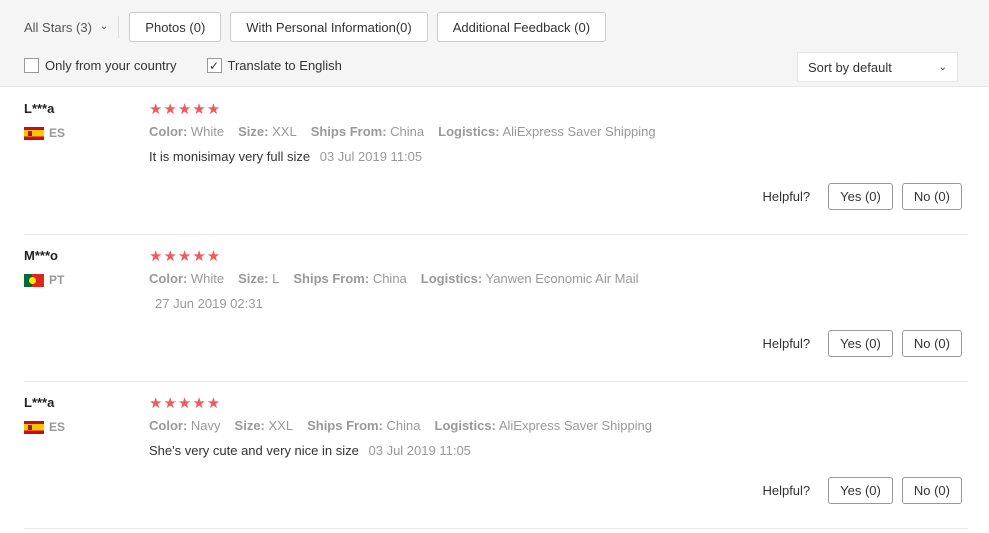  What do you see at coordinates (31, 65) in the screenshot?
I see `only-country-checkbox` at bounding box center [31, 65].